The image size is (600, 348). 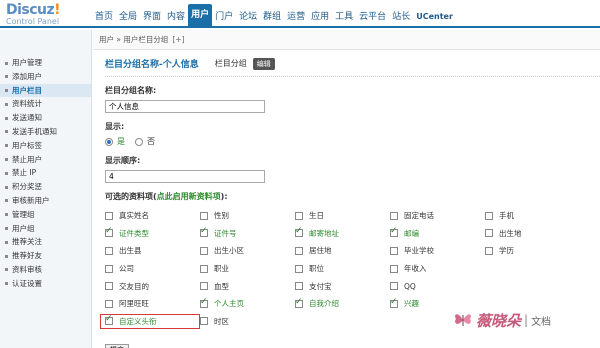 I want to click on sidebar-item-5: 发送手机通知, so click(x=45, y=132).